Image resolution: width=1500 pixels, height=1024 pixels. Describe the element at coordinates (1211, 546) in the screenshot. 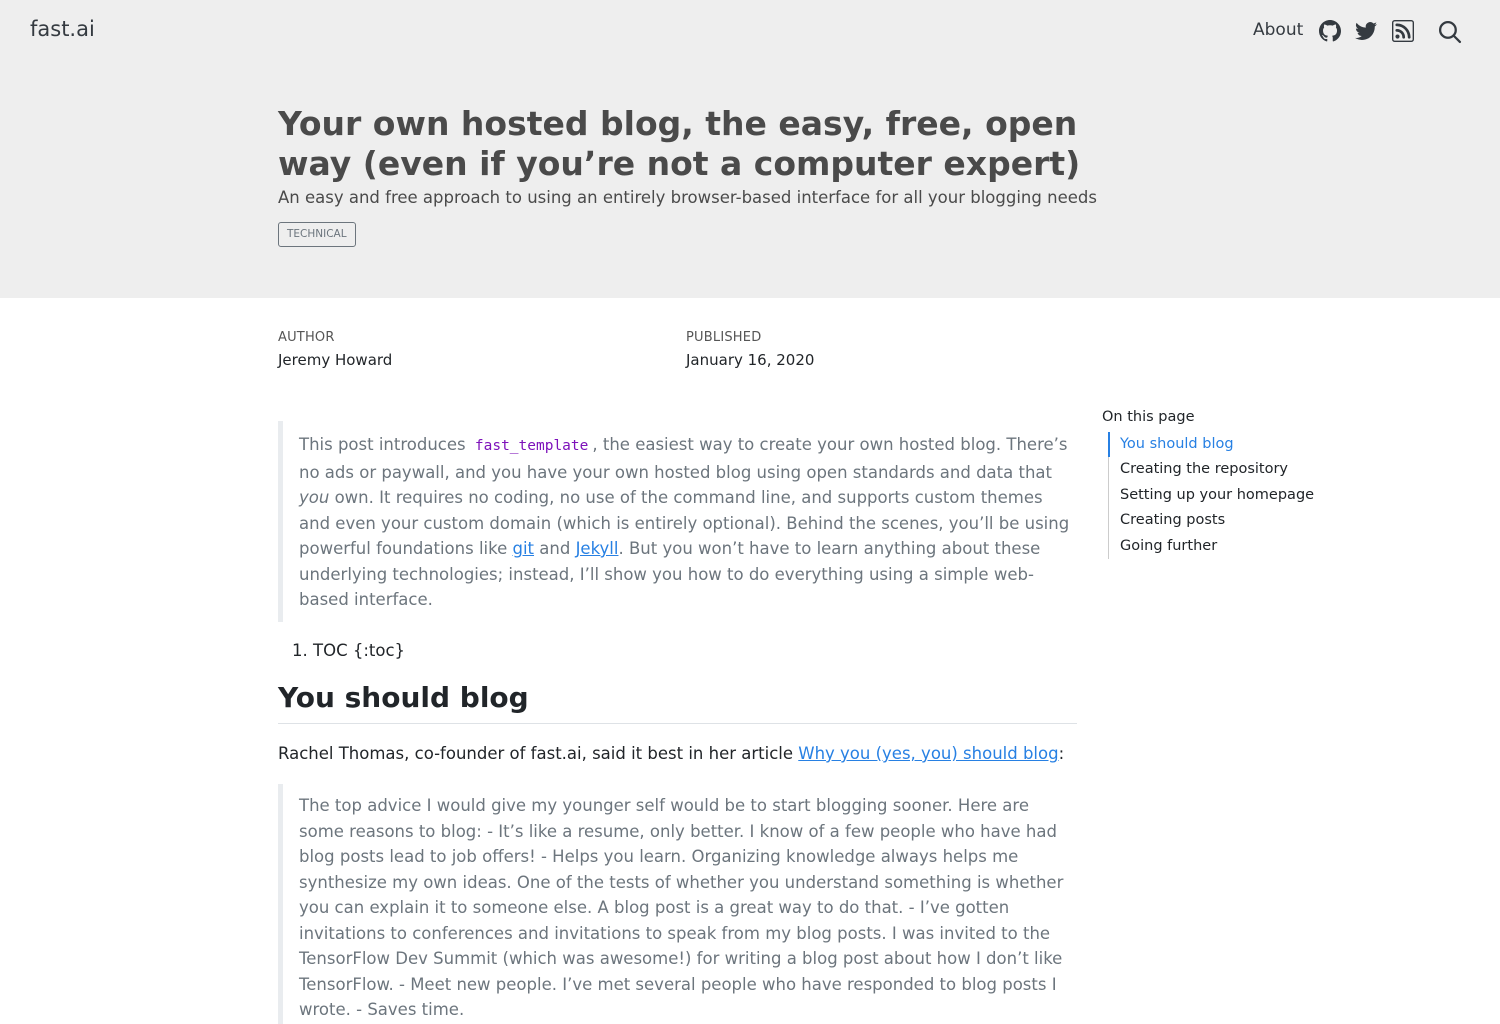

I see `toc-item-going-further: Going further` at that location.